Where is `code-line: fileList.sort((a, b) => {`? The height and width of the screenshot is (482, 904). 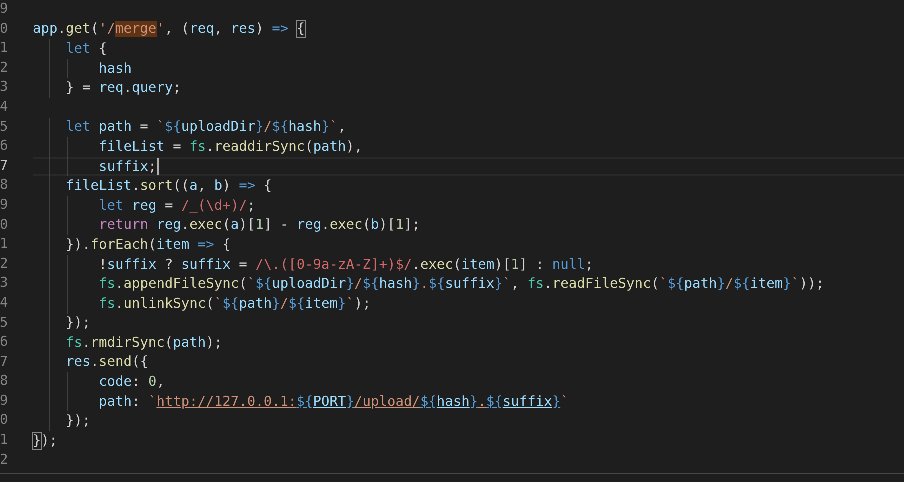 code-line: fileList.sort((a, b) => { is located at coordinates (169, 186).